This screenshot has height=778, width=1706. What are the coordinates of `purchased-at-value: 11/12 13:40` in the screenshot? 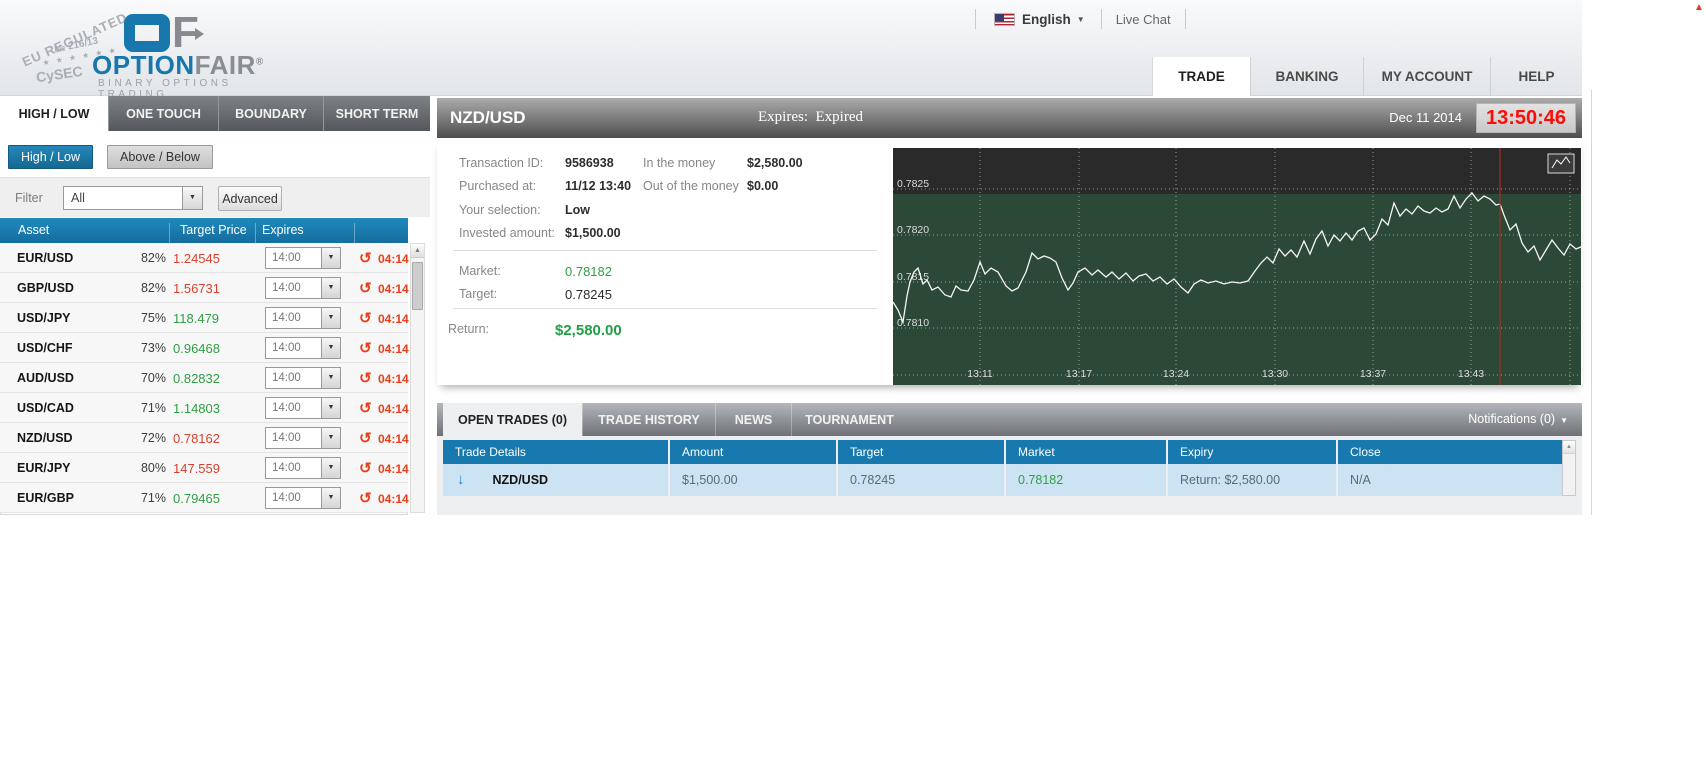 It's located at (598, 186).